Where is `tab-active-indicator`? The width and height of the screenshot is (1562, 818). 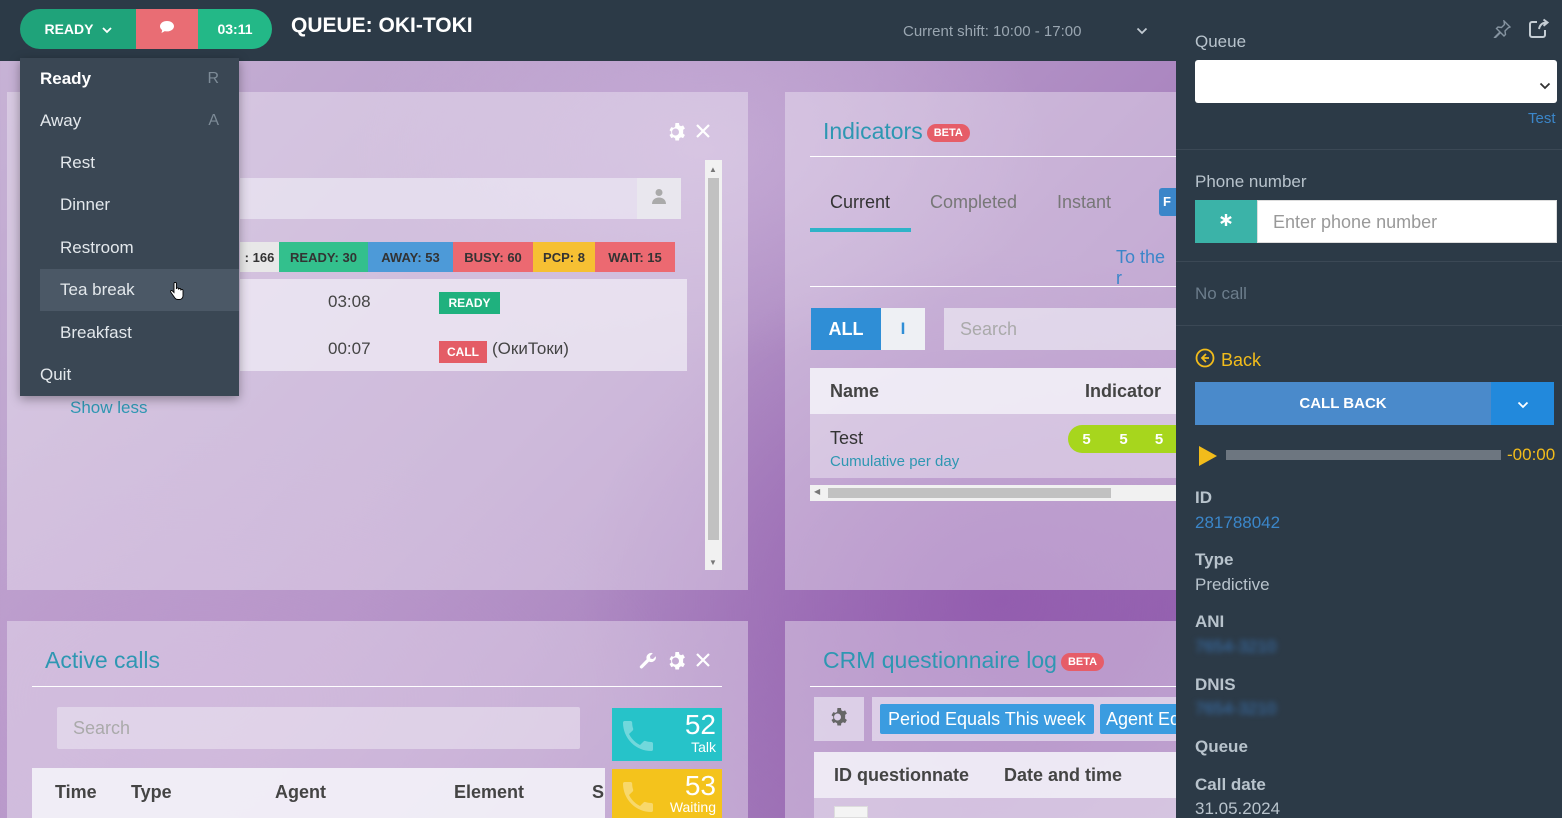
tab-active-indicator is located at coordinates (860, 230).